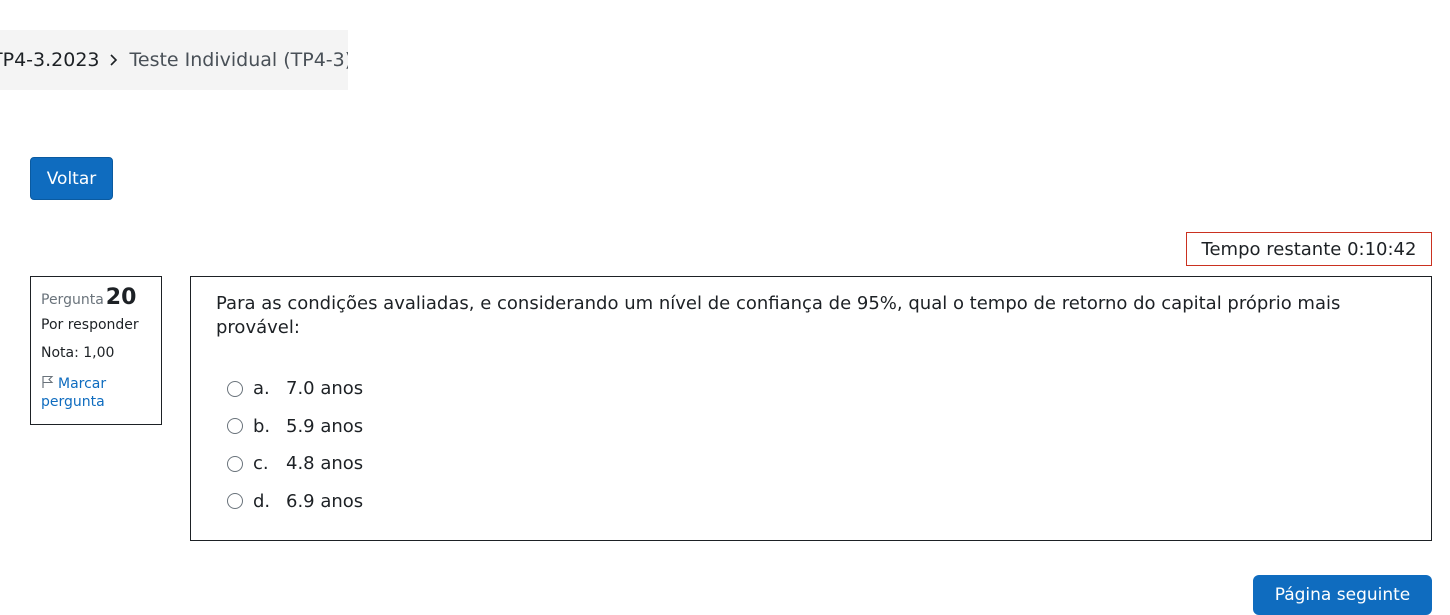 The height and width of the screenshot is (615, 1450). I want to click on breadcrumb: TP4-3.2023 Teste Individual (TP4-3), so click(174, 60).